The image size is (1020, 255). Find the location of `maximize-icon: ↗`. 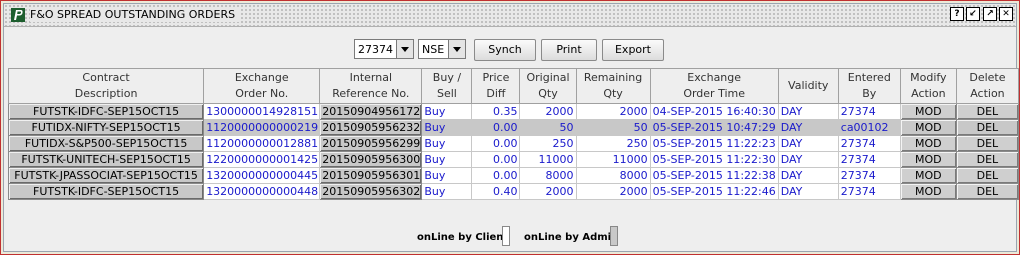

maximize-icon: ↗ is located at coordinates (990, 14).